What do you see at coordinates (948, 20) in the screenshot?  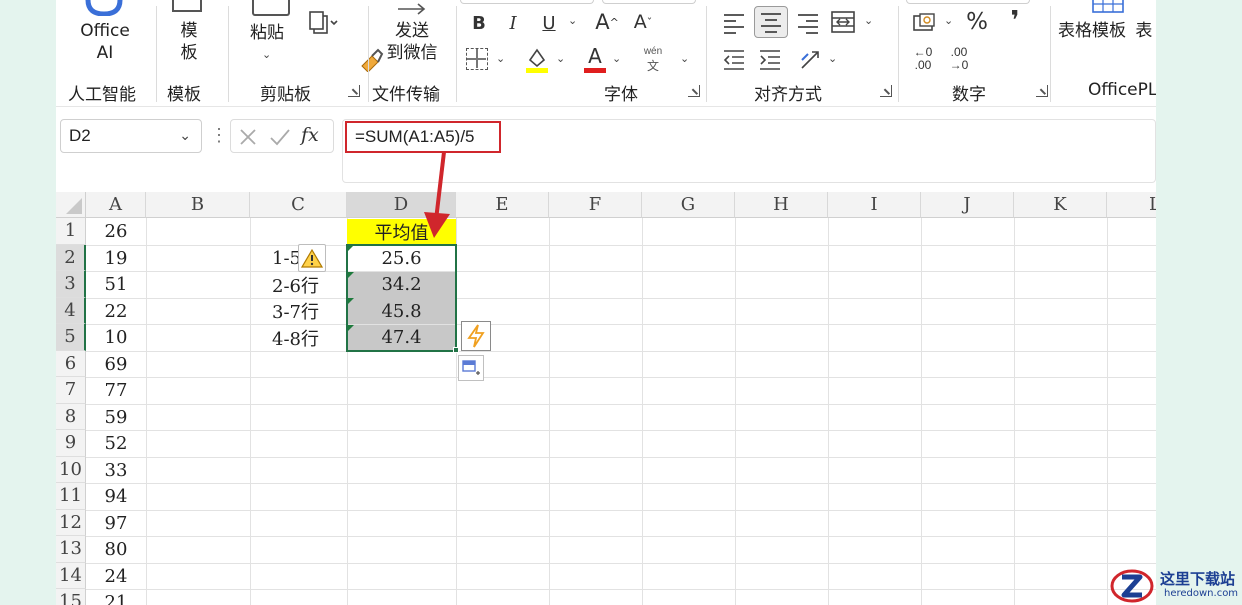 I see `currency-dropdown-chevron-icon: ⌄` at bounding box center [948, 20].